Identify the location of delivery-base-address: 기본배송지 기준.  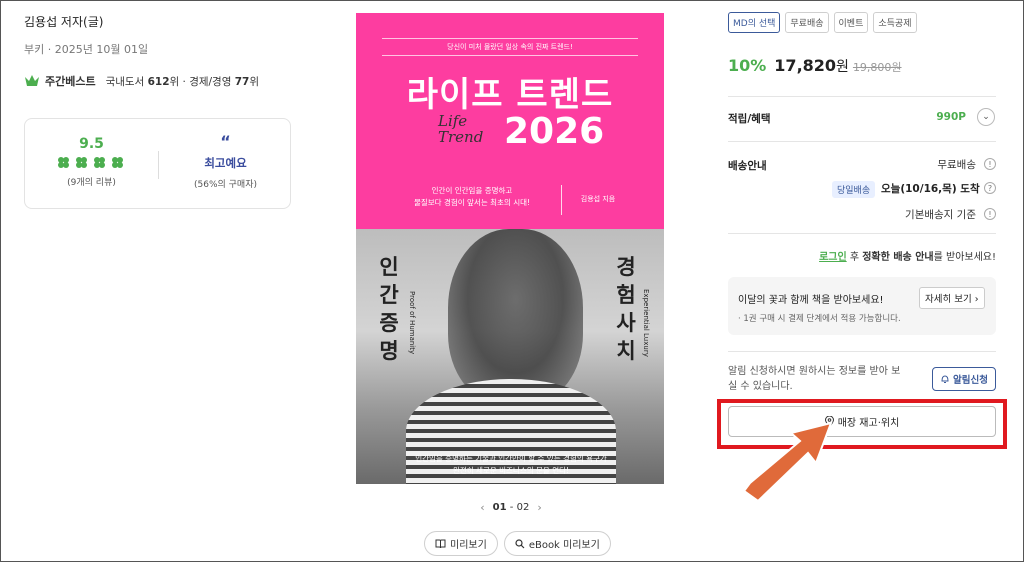
(940, 214).